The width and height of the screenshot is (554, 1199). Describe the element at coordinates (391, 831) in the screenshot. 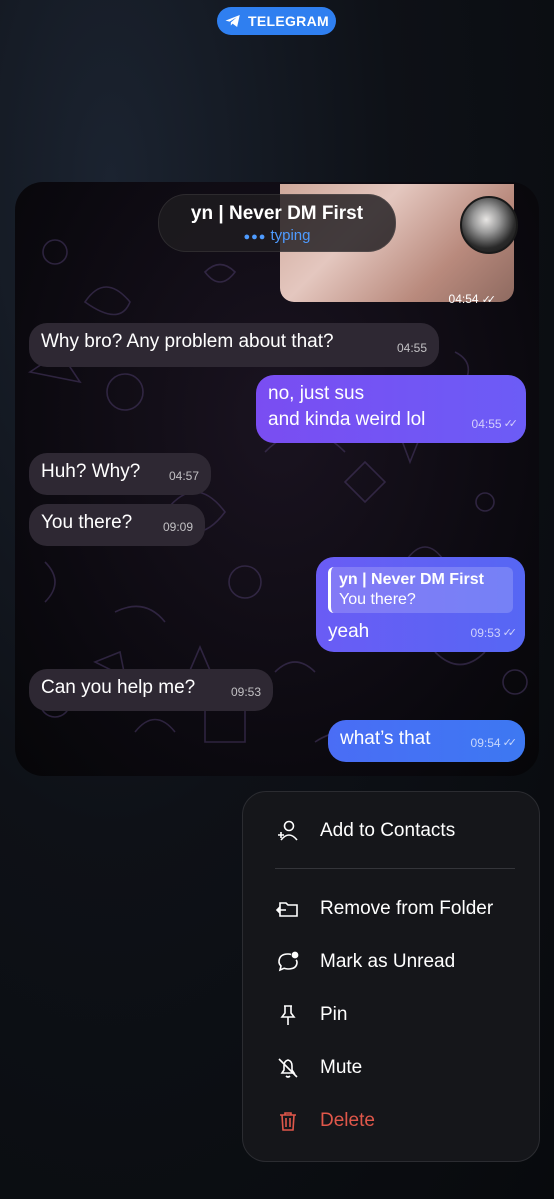

I see `menu-item-add-to-contacts: Add to Contacts` at that location.